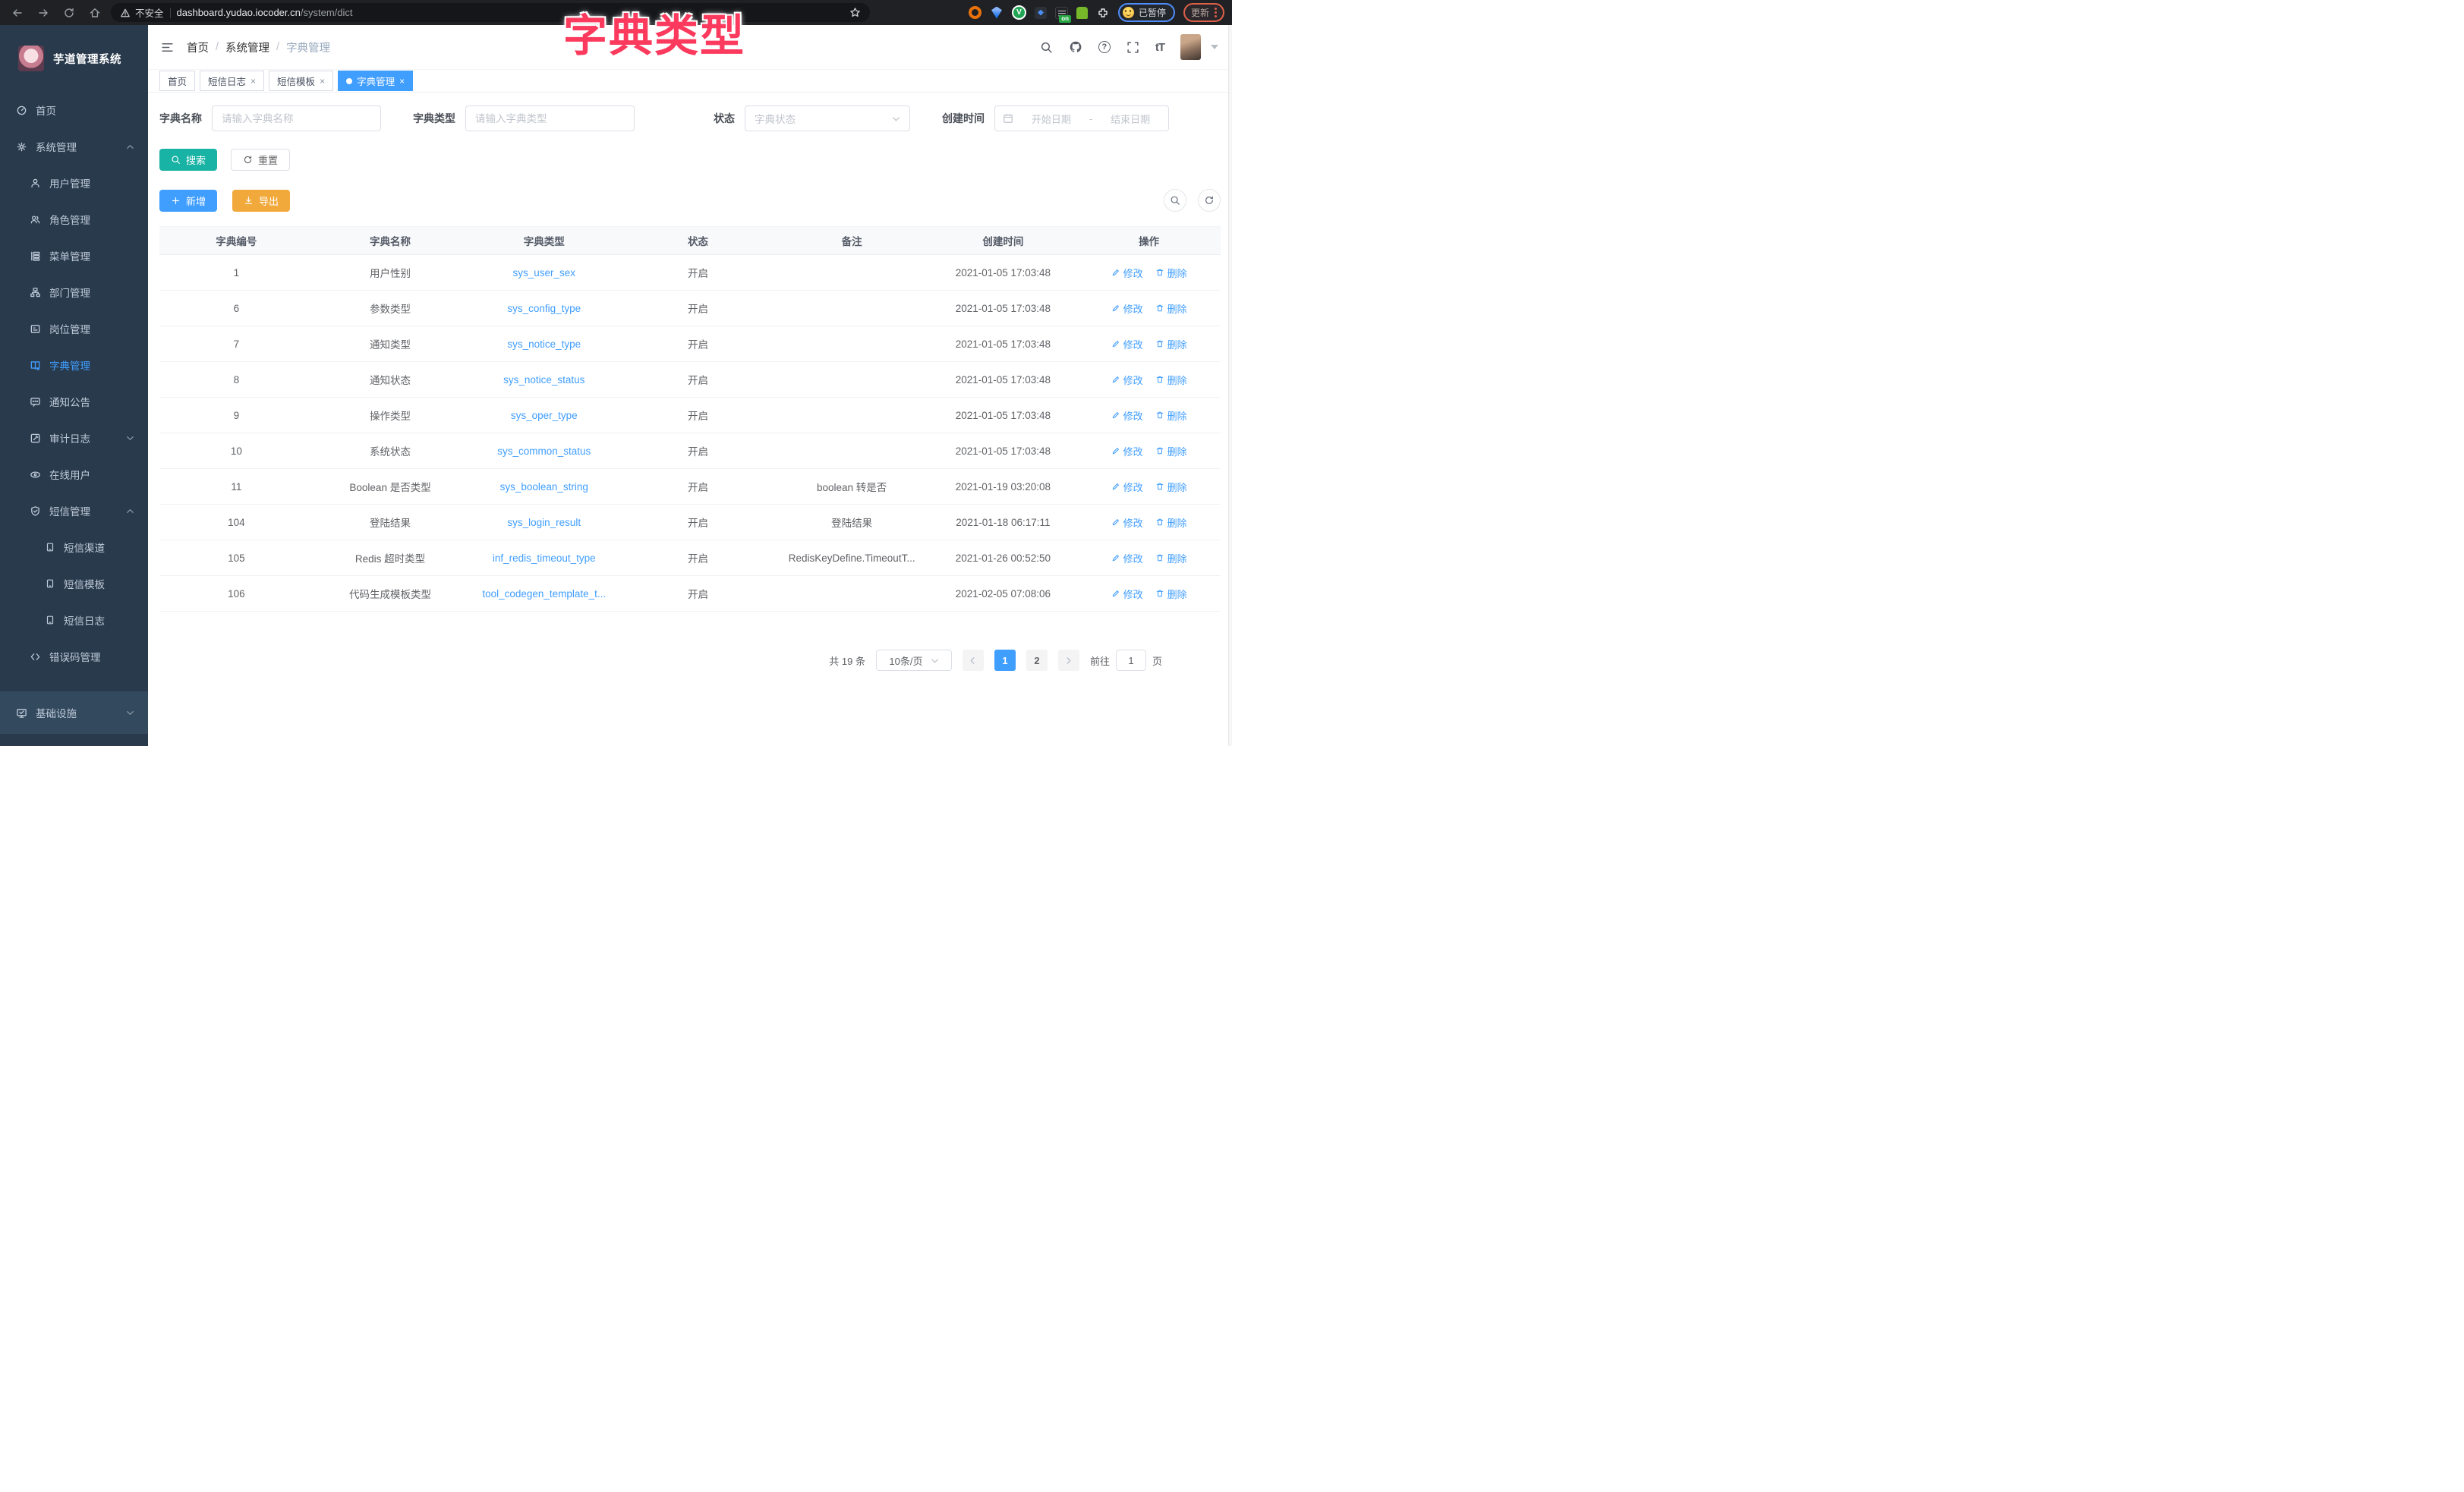  I want to click on blue-gem-extension-icon, so click(997, 13).